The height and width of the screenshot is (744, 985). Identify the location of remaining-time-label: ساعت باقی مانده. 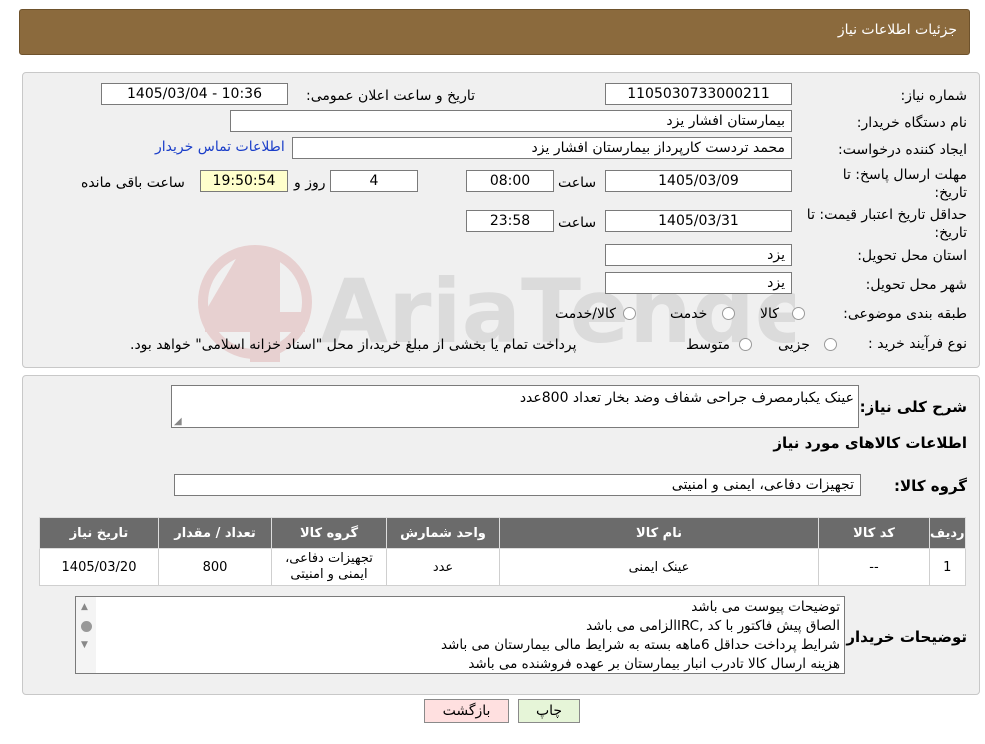
(133, 183).